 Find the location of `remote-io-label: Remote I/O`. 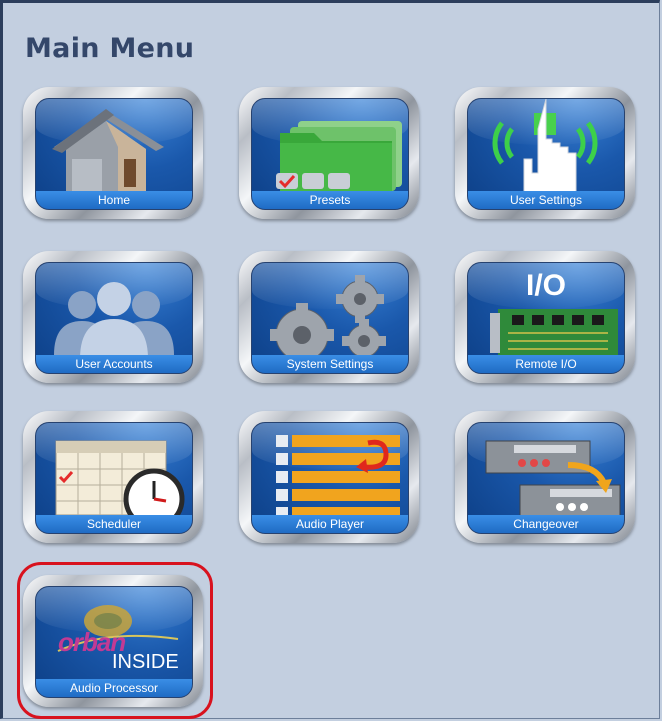

remote-io-label: Remote I/O is located at coordinates (546, 364).